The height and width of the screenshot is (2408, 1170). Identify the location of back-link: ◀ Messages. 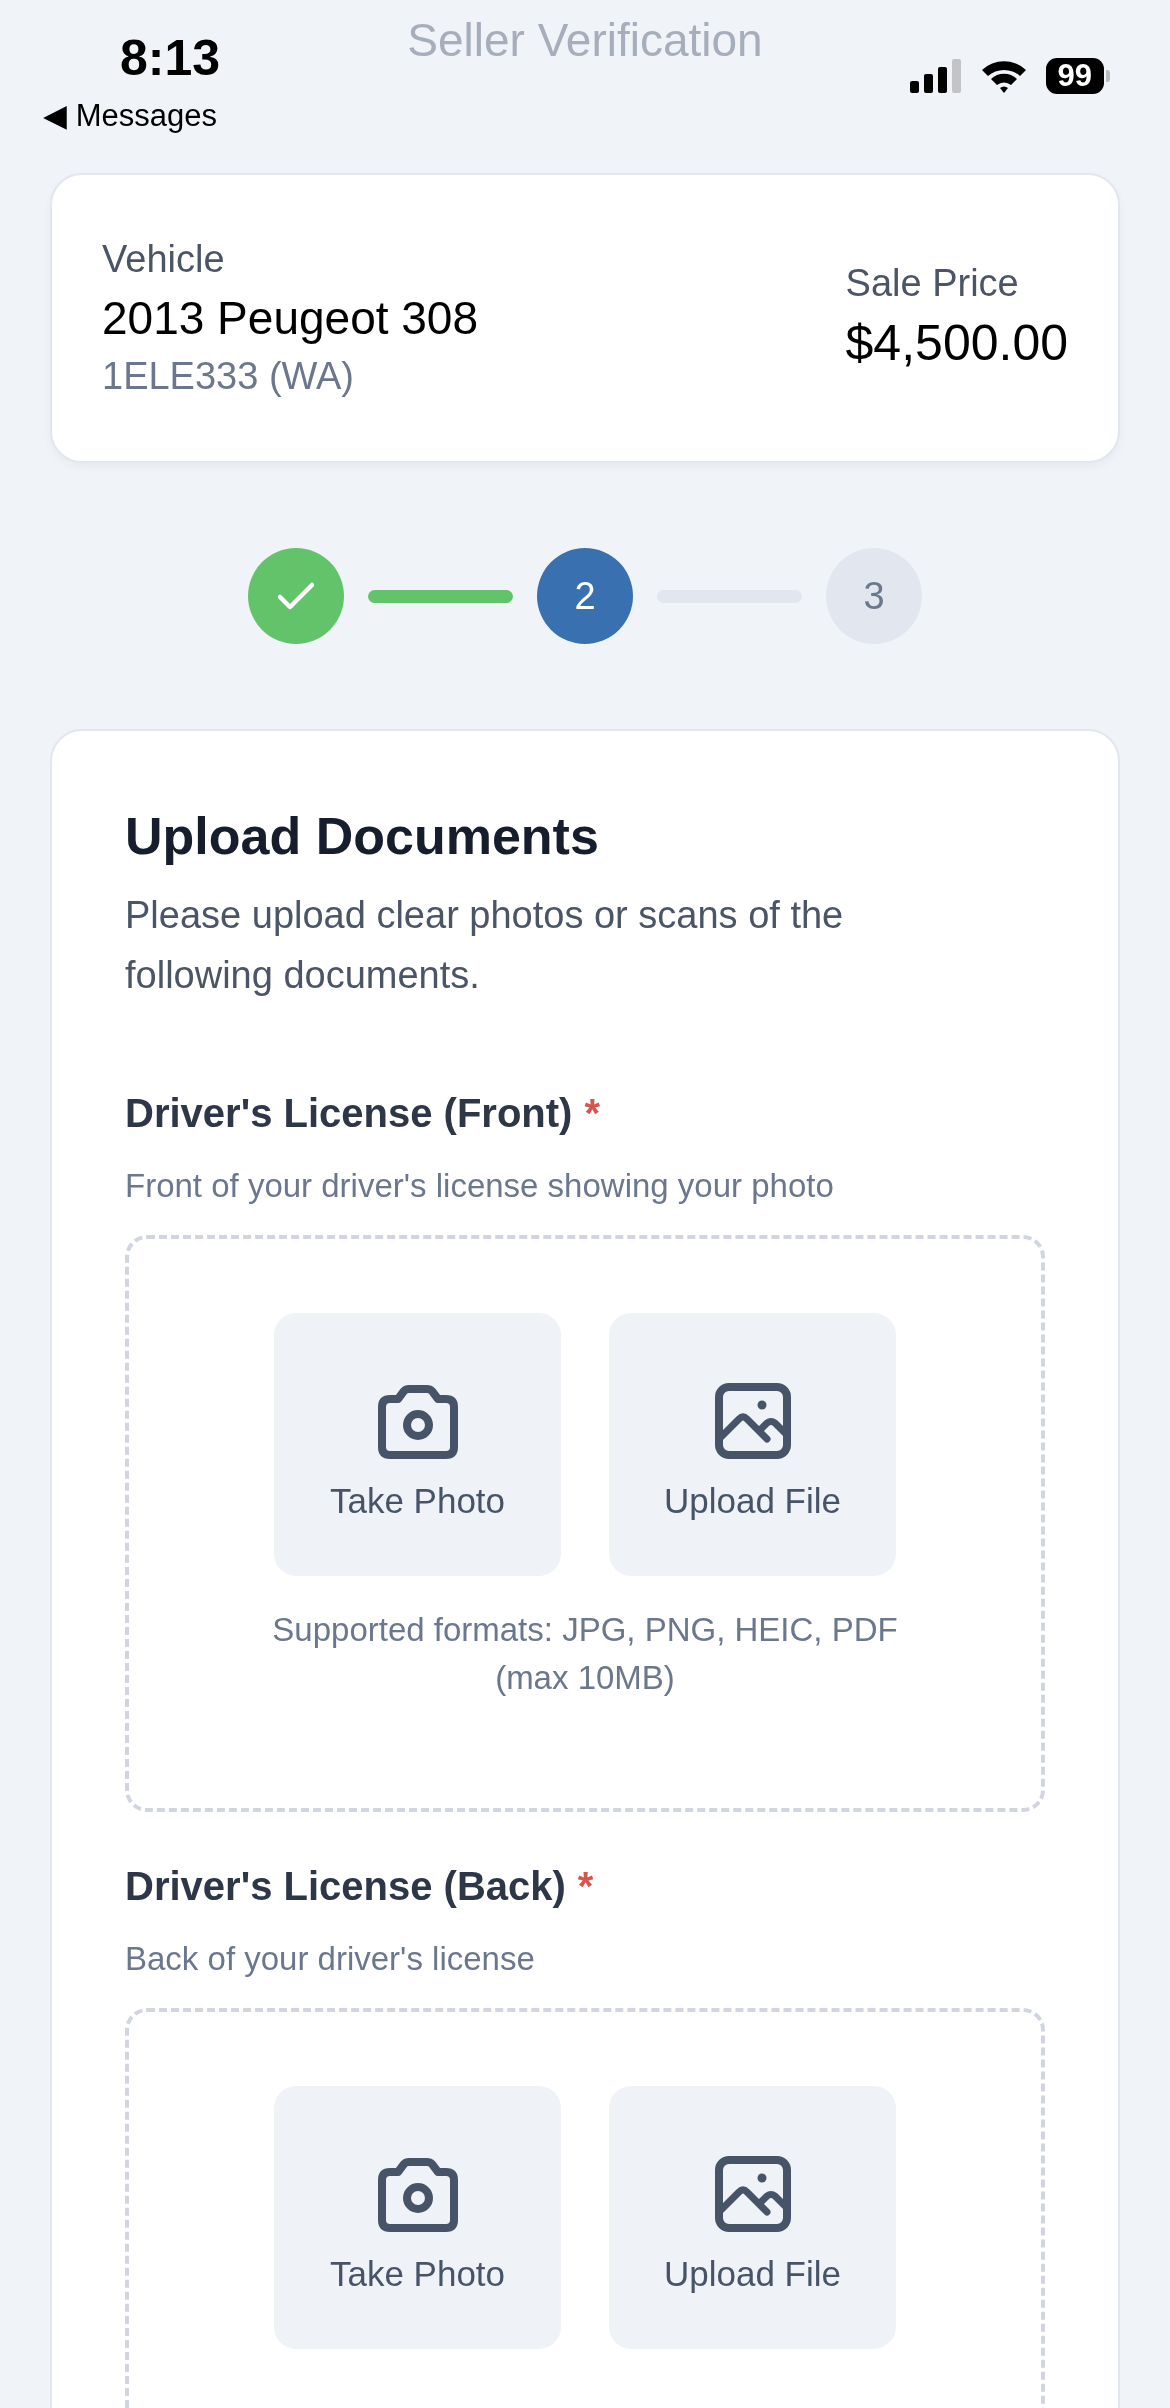
(130, 116).